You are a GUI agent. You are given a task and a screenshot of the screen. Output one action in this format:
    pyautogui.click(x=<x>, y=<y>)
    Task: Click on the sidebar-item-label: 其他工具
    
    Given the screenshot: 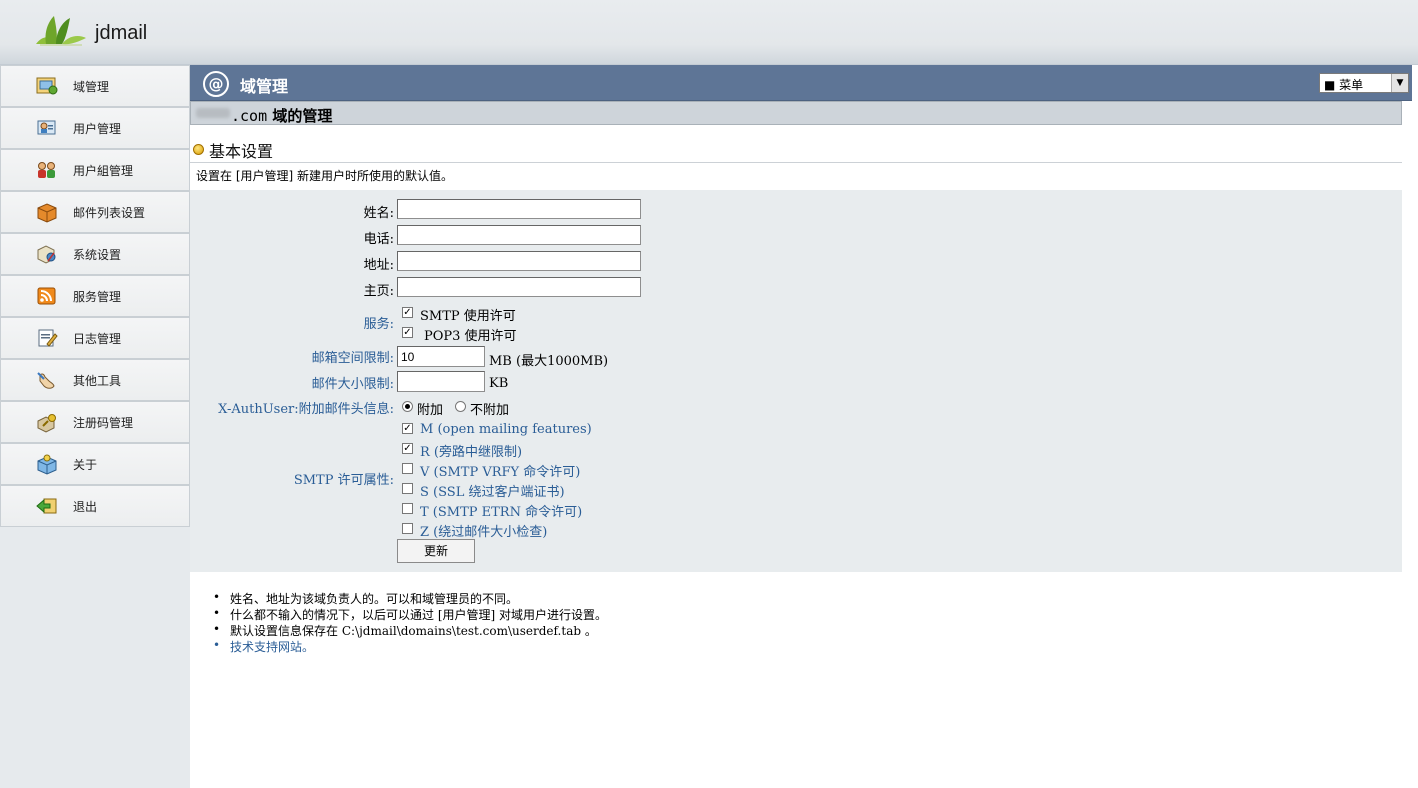 What is the action you would take?
    pyautogui.click(x=97, y=381)
    